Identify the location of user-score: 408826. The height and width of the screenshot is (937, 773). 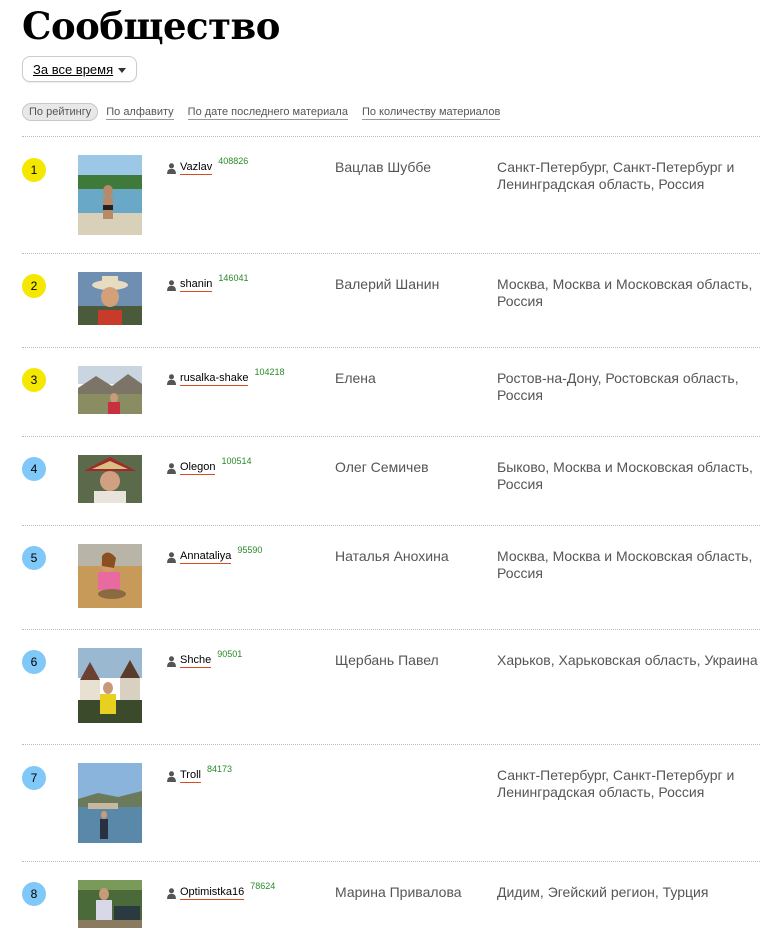
(233, 161).